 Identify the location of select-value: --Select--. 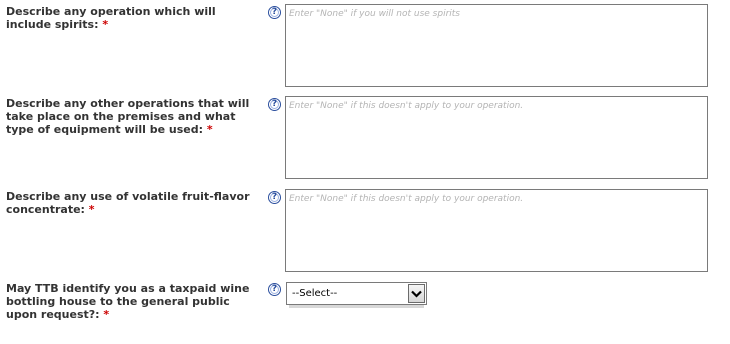
(315, 293).